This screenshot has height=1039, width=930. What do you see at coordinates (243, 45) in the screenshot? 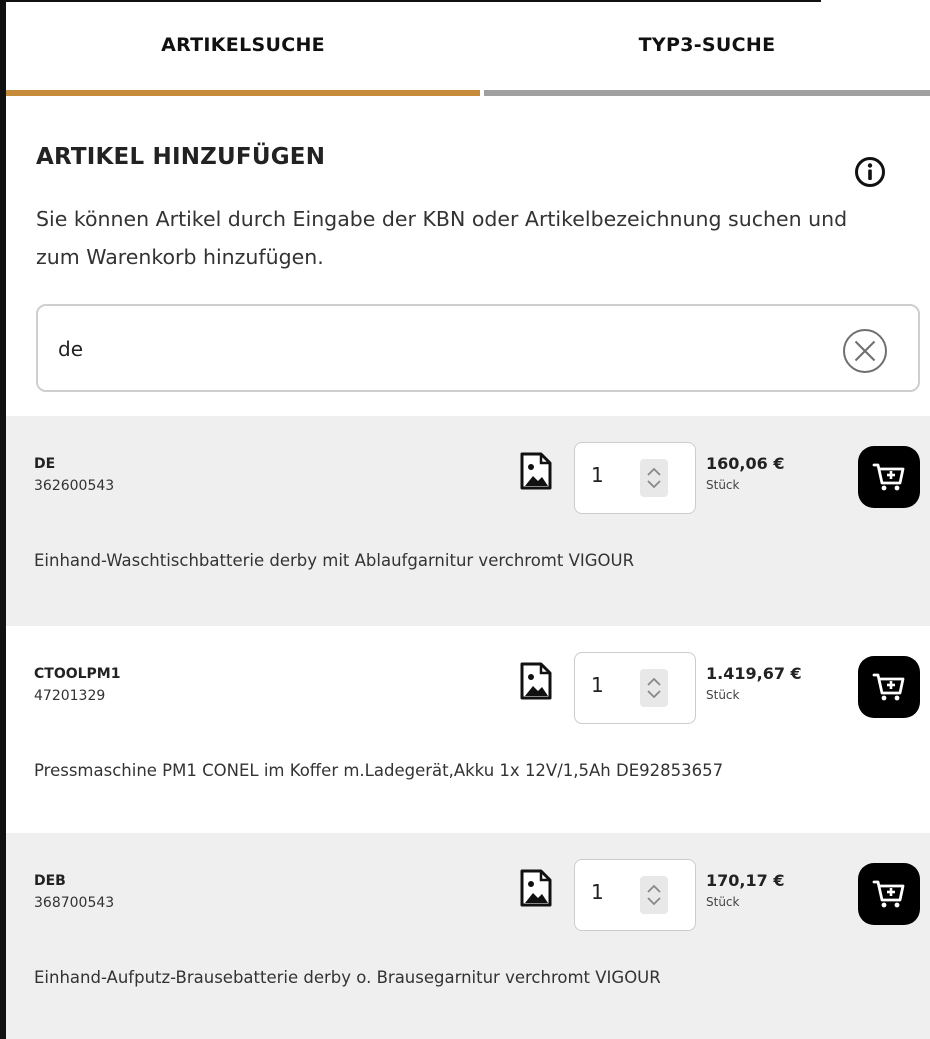
I see `tab-artikelsuche-label: ARTIKELSUCHE` at bounding box center [243, 45].